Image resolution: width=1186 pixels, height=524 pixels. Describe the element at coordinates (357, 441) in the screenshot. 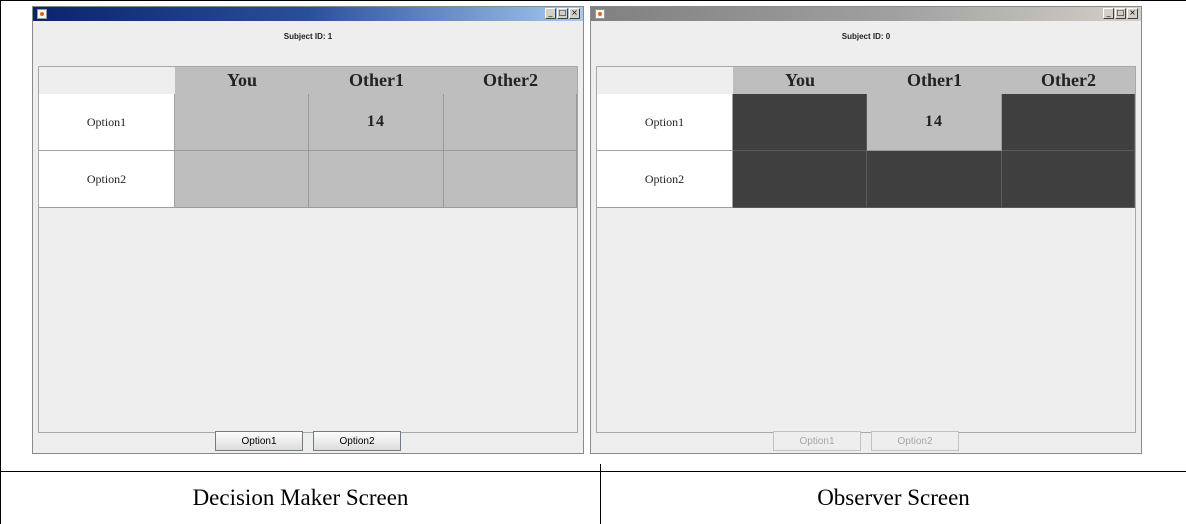

I see `option2-button: Option2` at that location.